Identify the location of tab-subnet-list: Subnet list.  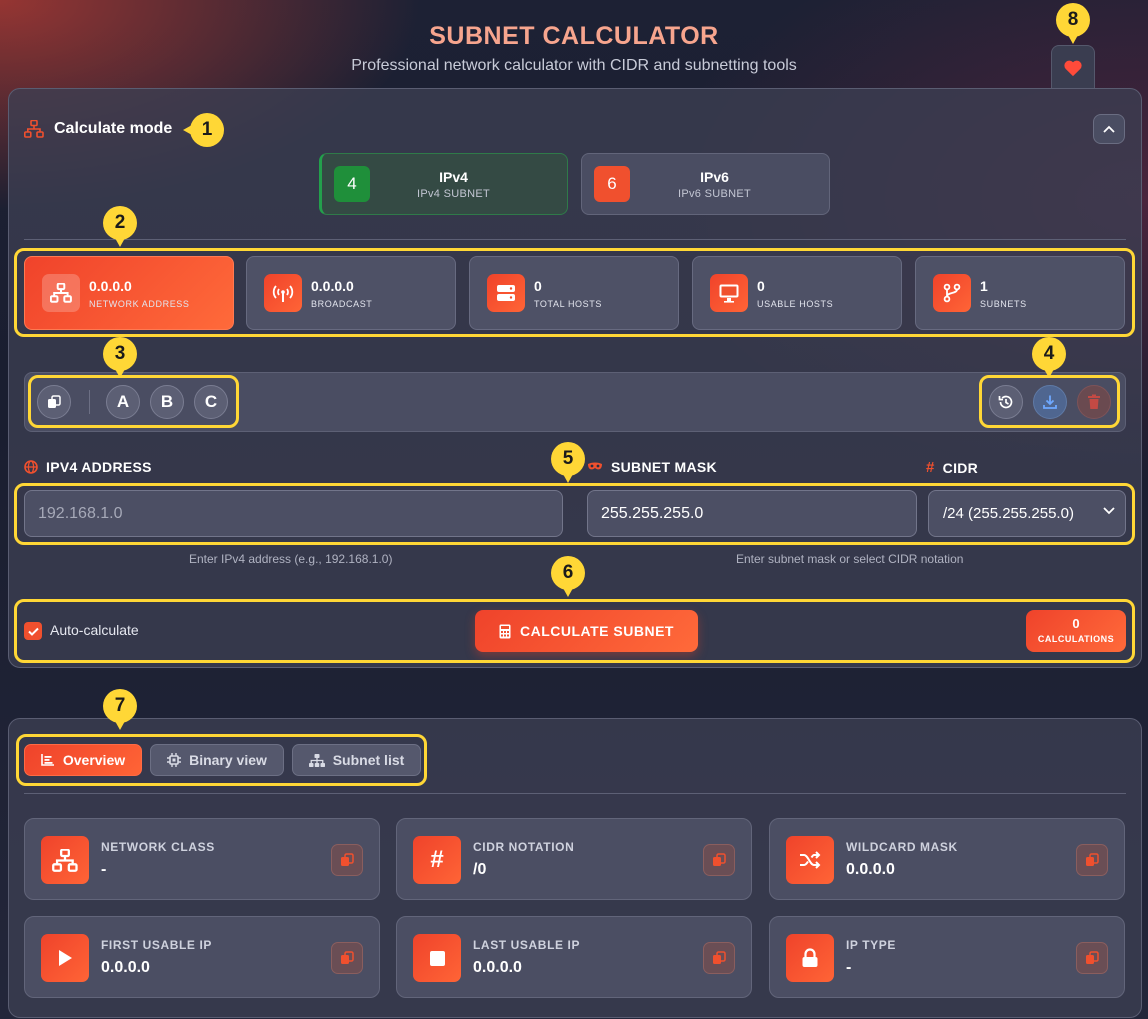
(356, 760).